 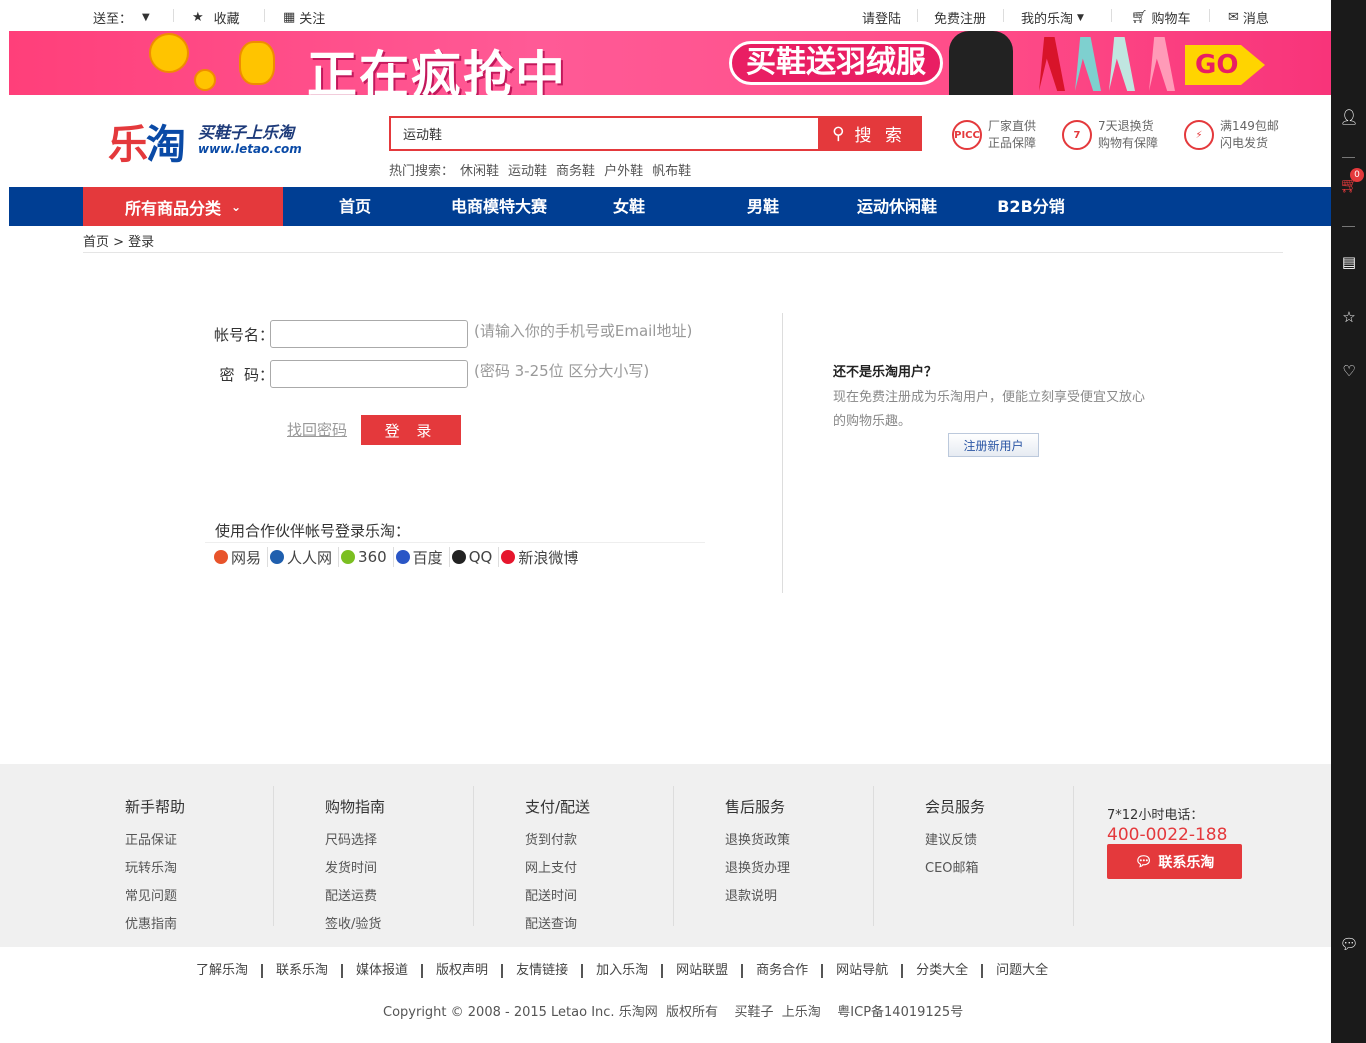 I want to click on footer-link: CEO邮箱, so click(x=955, y=869).